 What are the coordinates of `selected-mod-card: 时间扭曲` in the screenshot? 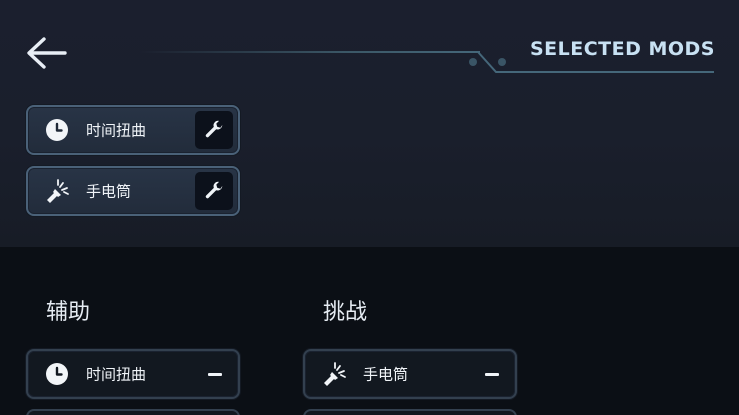 It's located at (133, 130).